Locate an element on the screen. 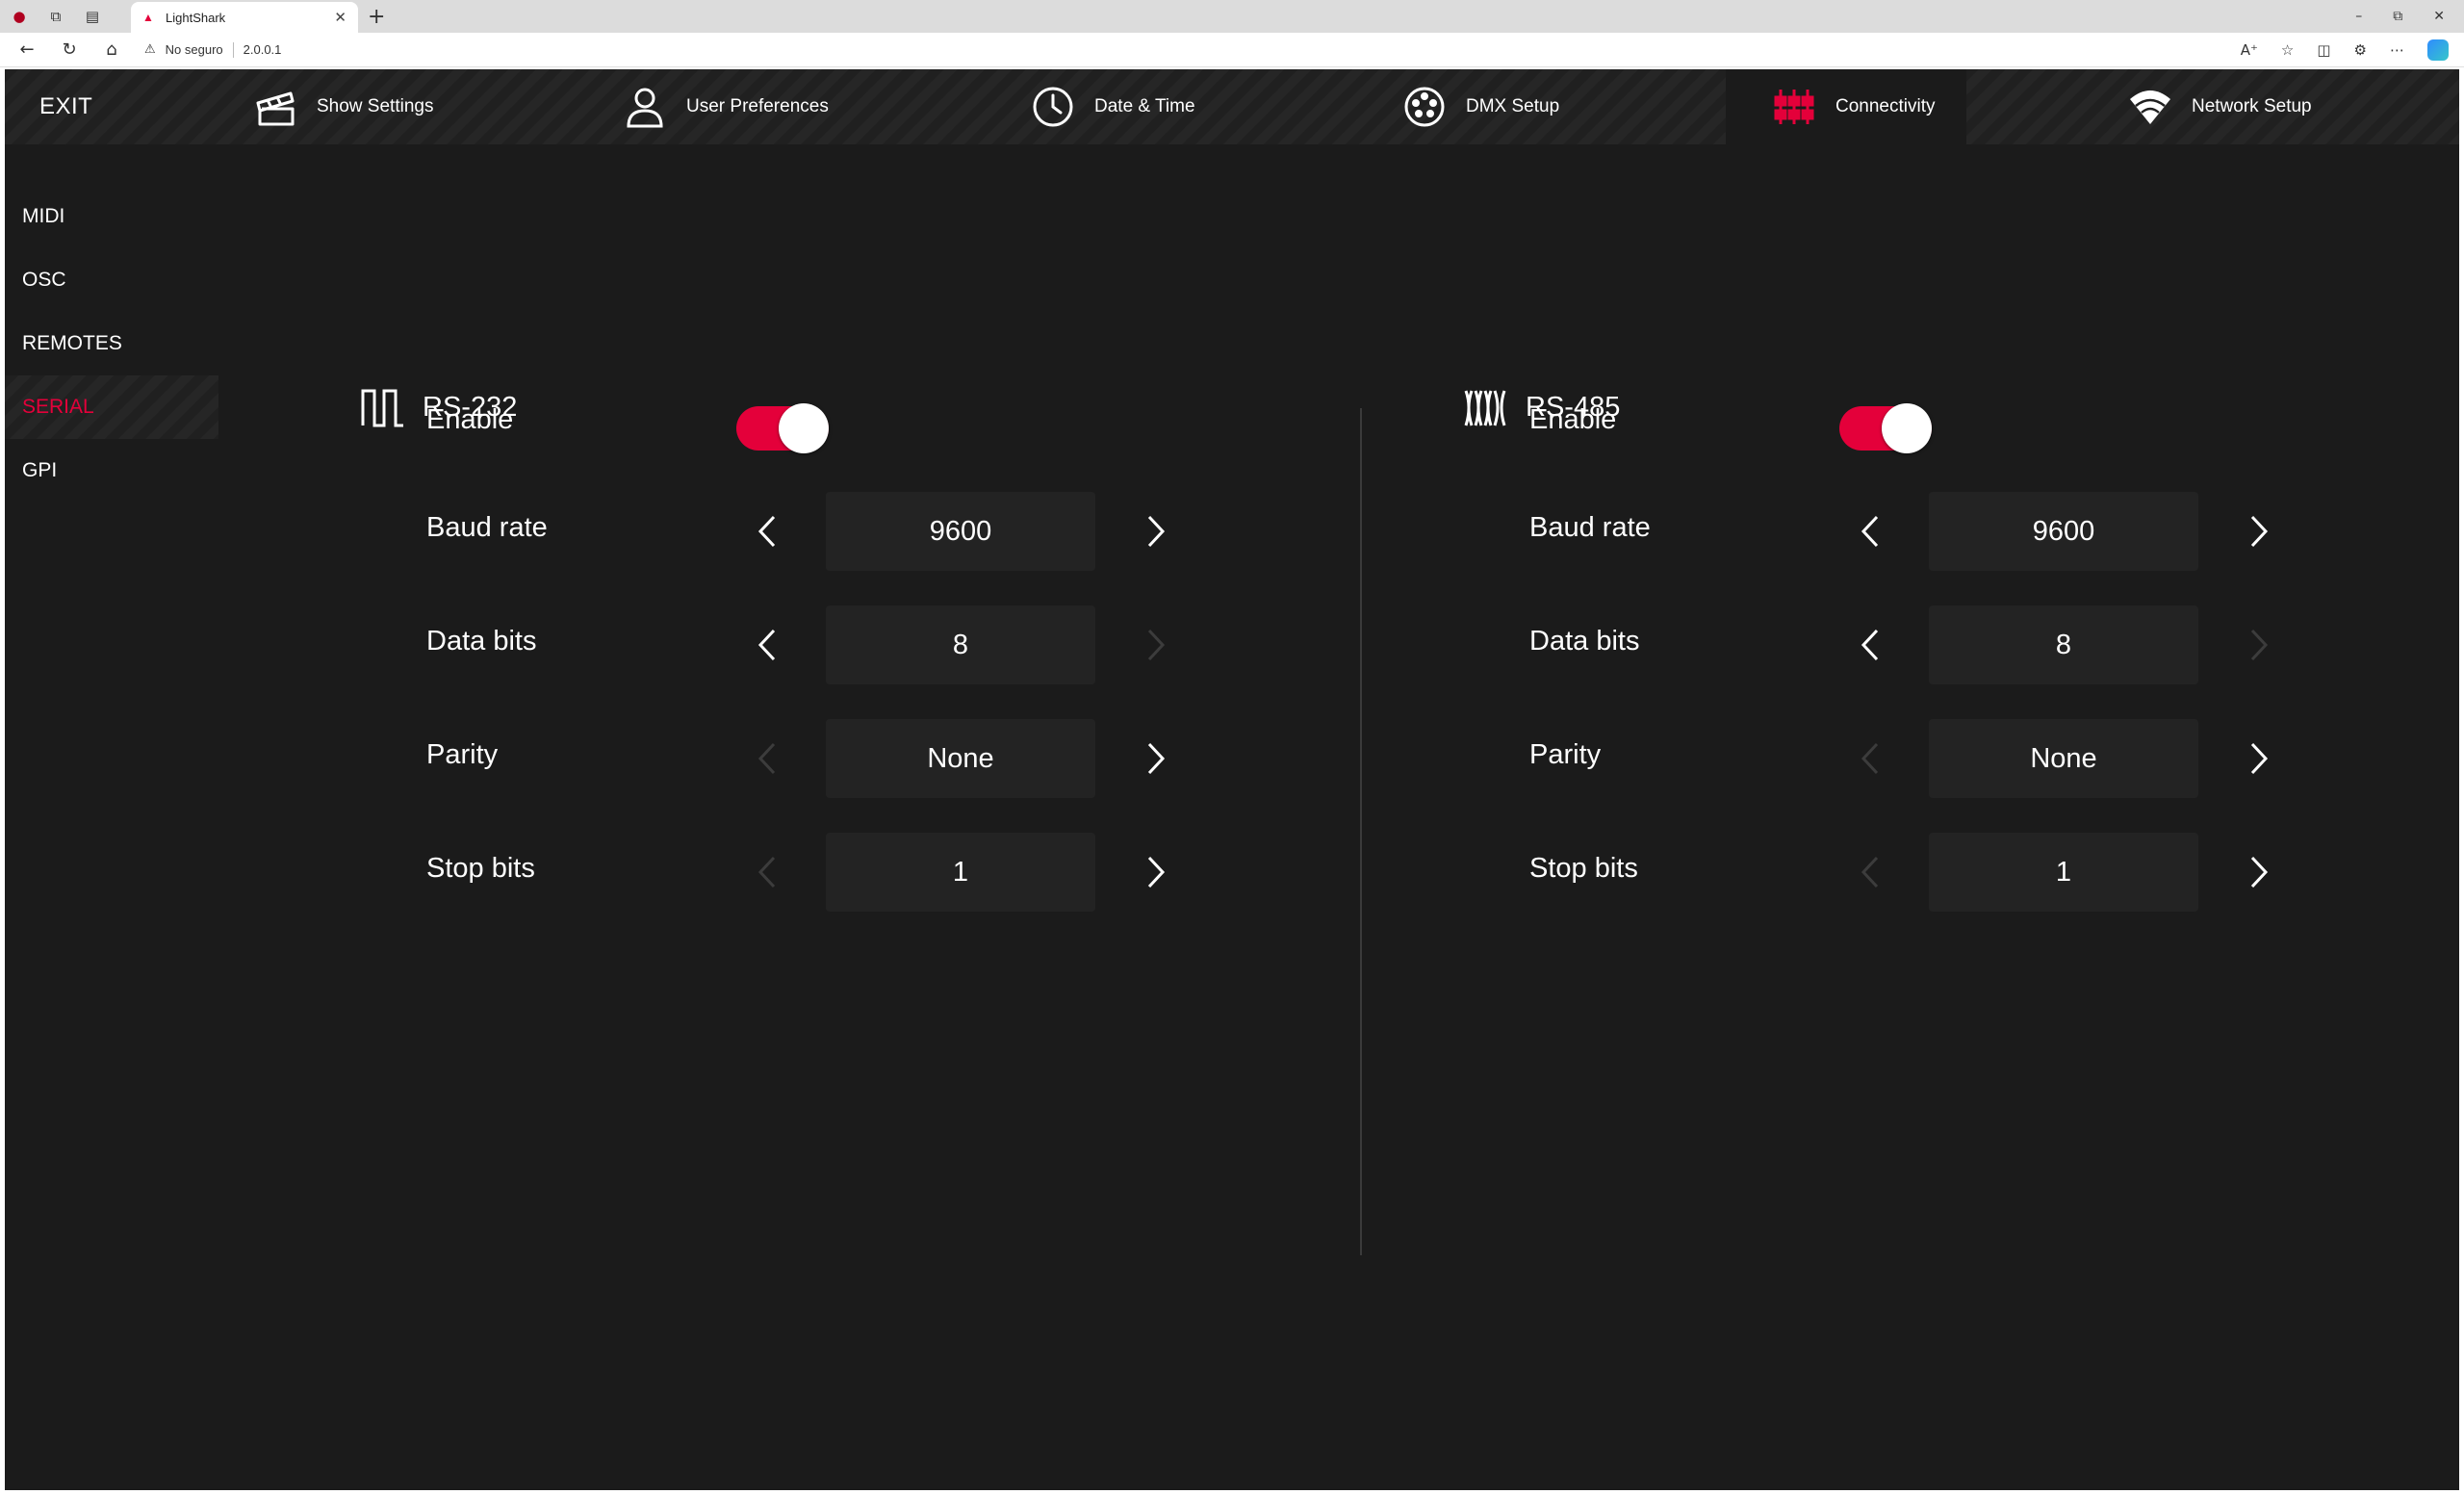  menu-show-settings: Show Settings is located at coordinates (343, 106).